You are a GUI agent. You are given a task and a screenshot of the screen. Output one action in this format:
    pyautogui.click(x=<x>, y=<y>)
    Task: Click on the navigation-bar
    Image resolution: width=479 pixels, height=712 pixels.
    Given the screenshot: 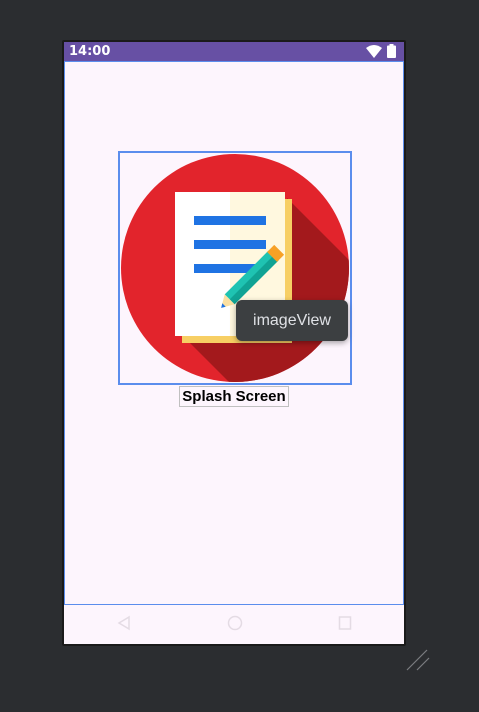 What is the action you would take?
    pyautogui.click(x=234, y=624)
    